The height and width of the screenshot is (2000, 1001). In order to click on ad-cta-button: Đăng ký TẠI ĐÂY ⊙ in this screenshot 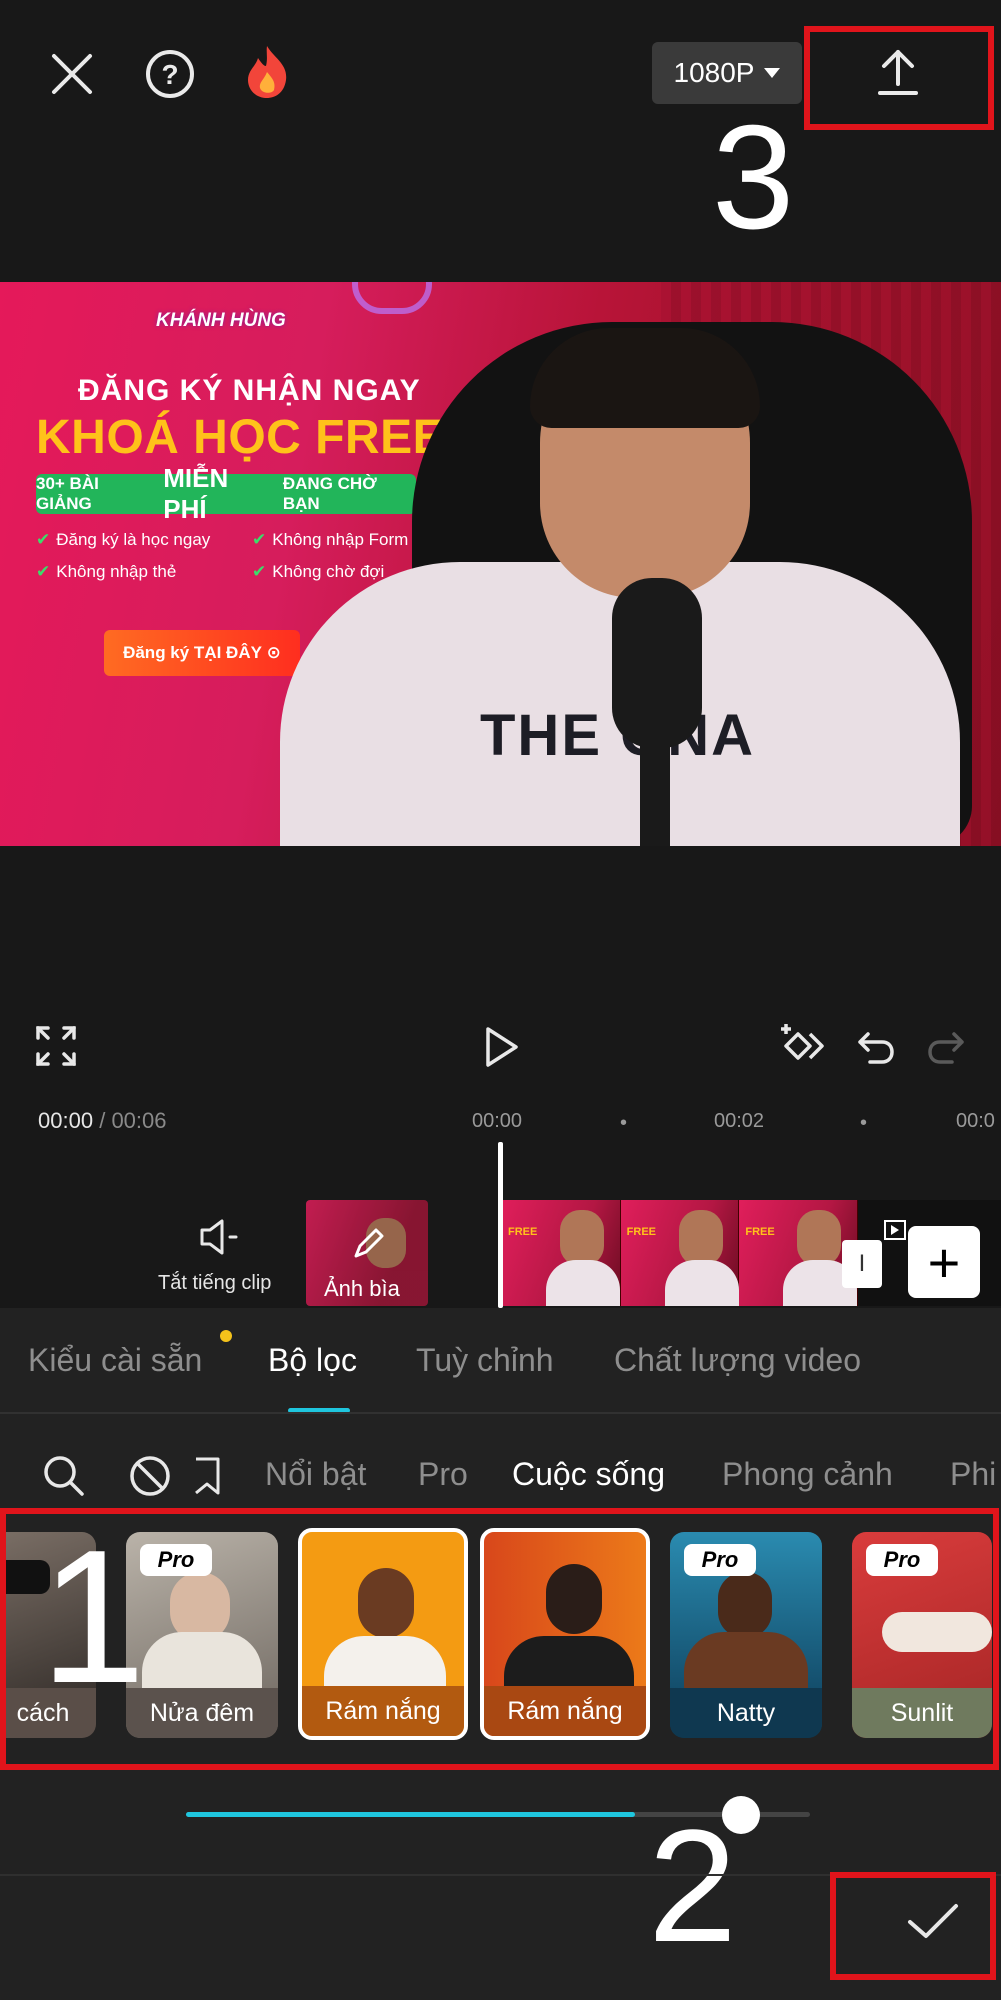, I will do `click(202, 653)`.